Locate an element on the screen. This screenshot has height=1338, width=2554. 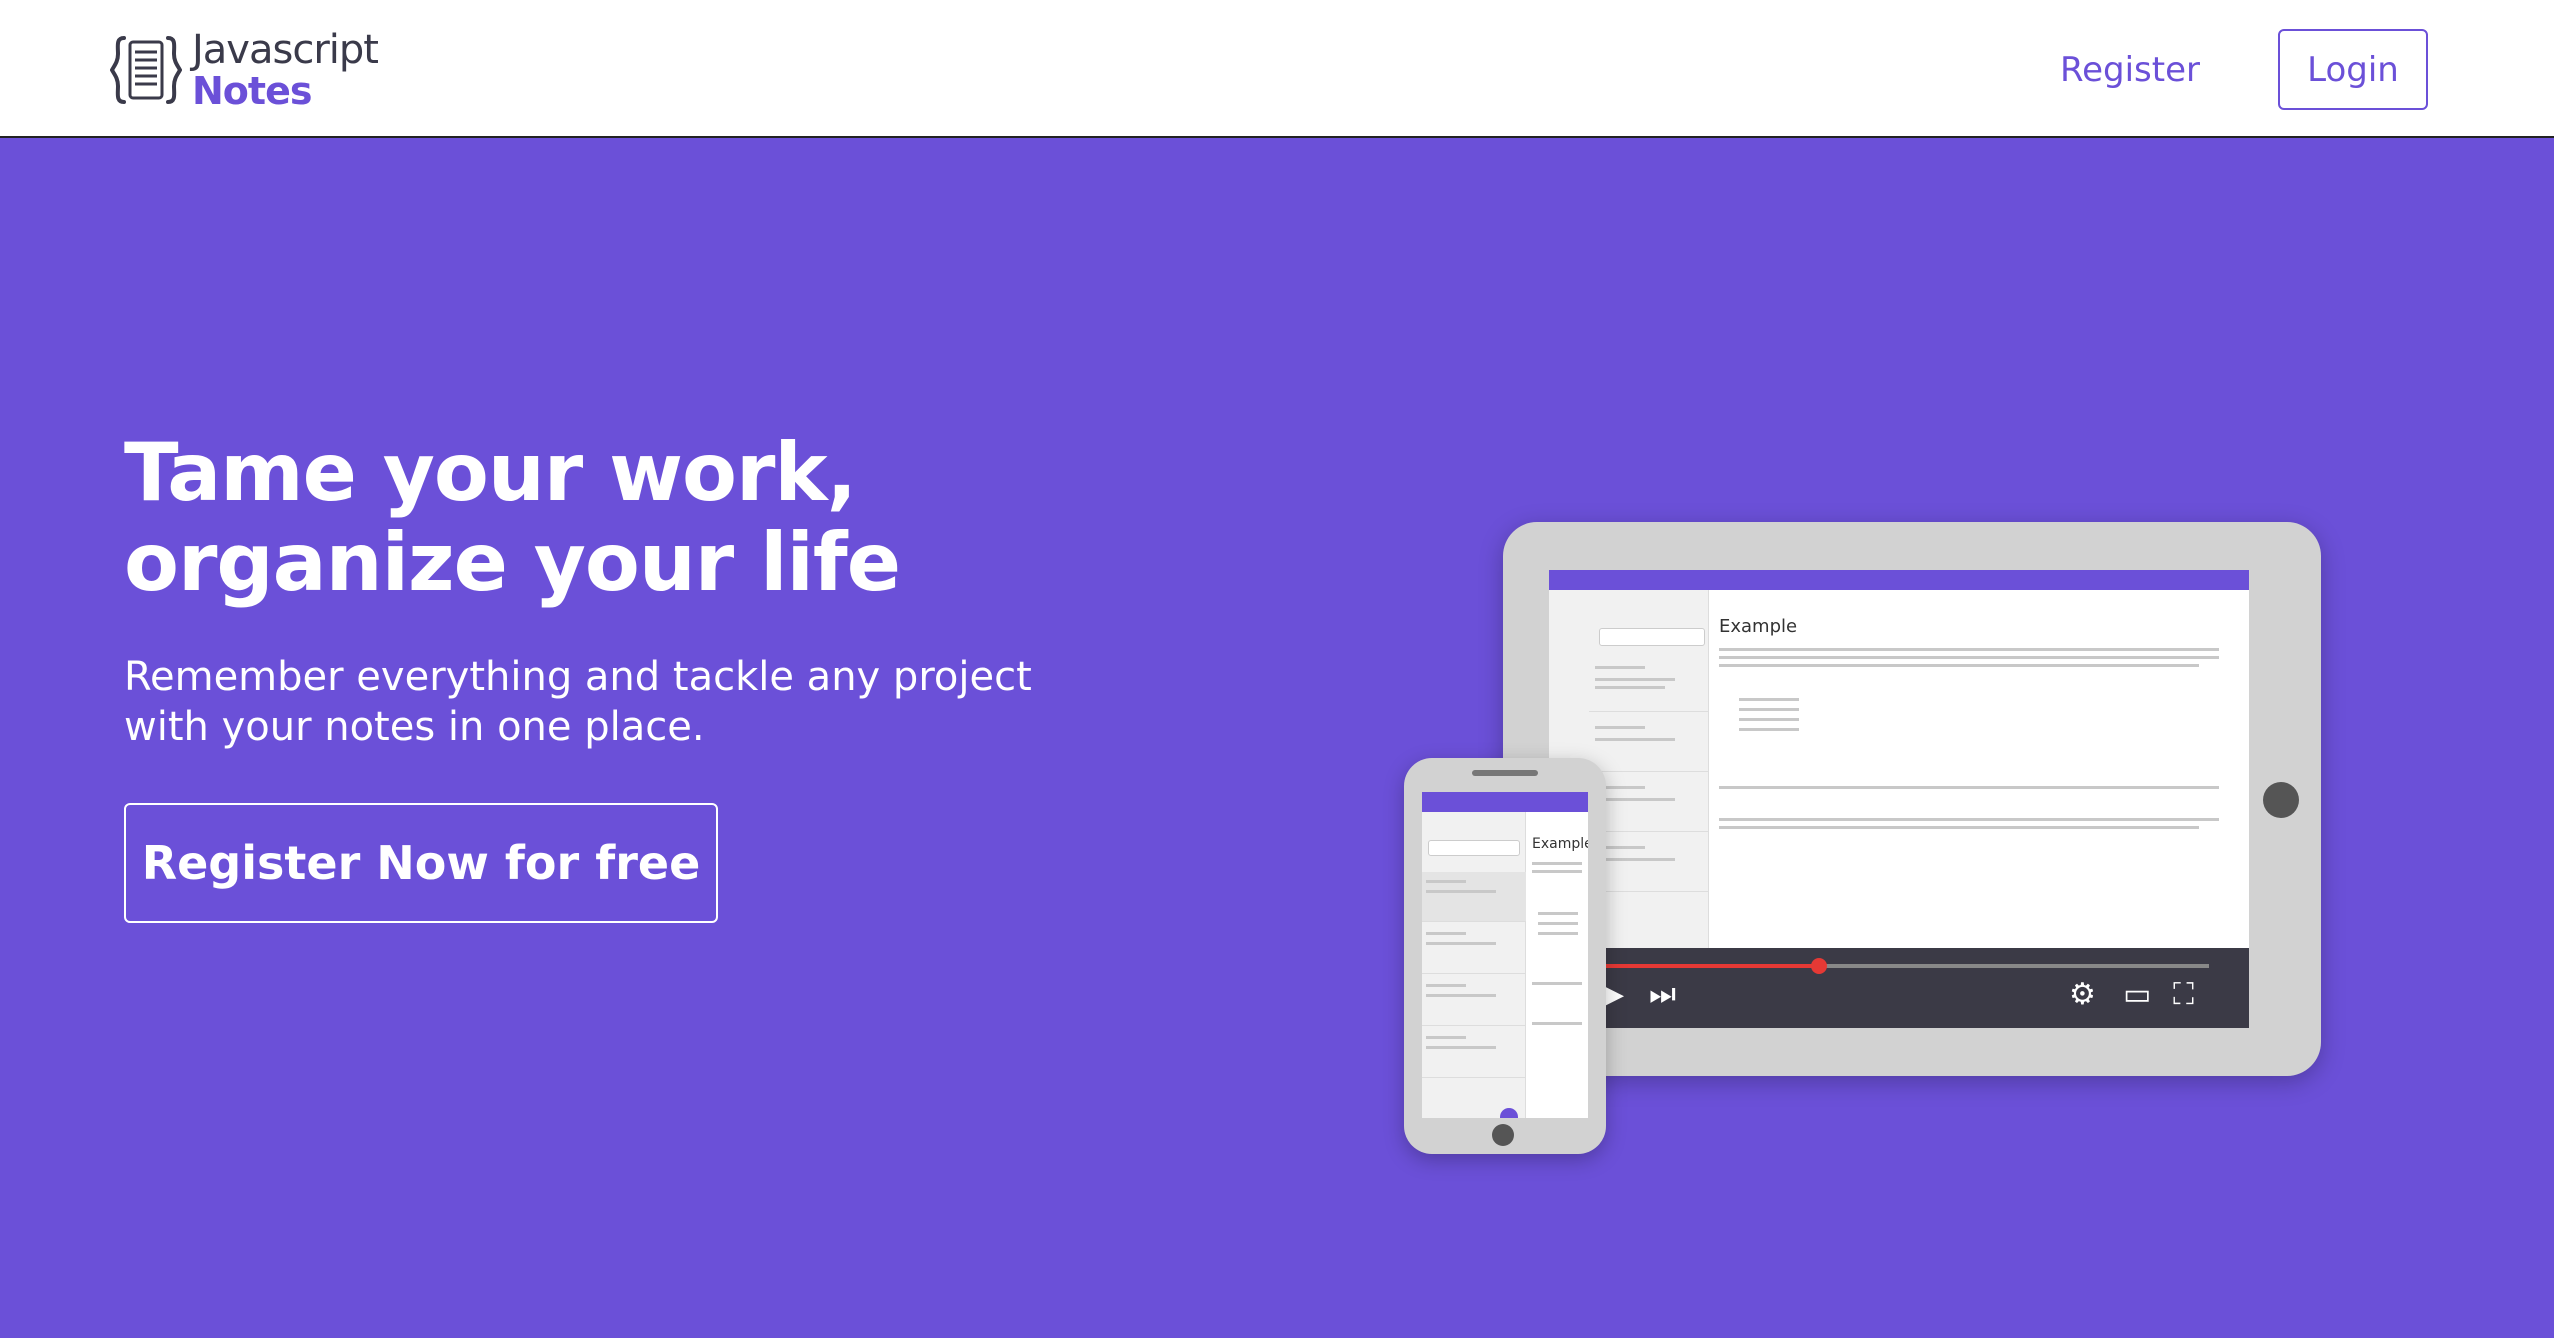
hero-title-line-2: organize your life is located at coordinates (512, 562).